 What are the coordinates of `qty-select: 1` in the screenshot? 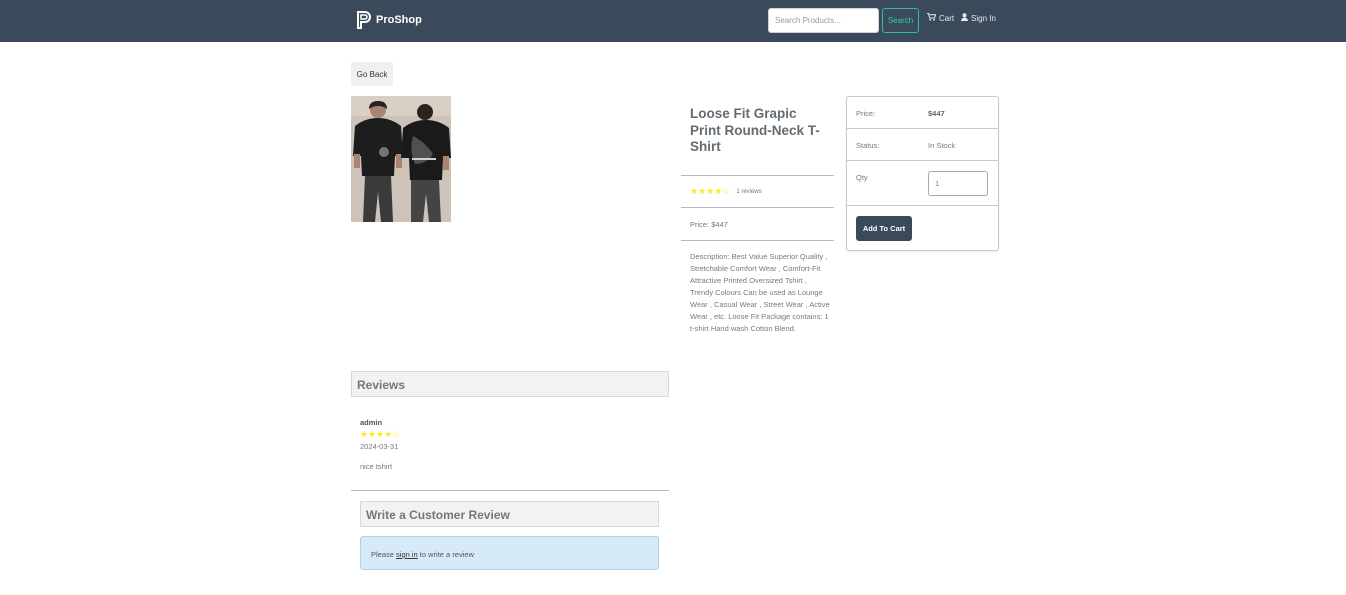 It's located at (958, 183).